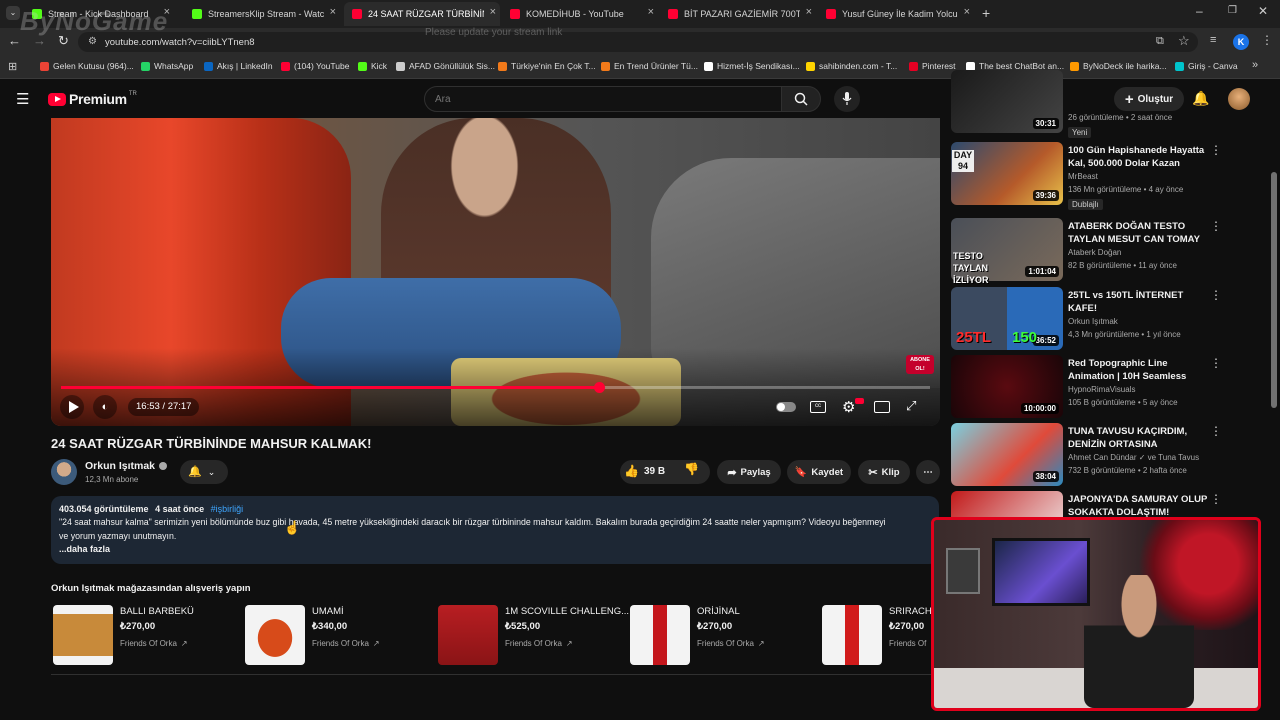  What do you see at coordinates (1160, 41) in the screenshot?
I see `install-app-icon: ⧉` at bounding box center [1160, 41].